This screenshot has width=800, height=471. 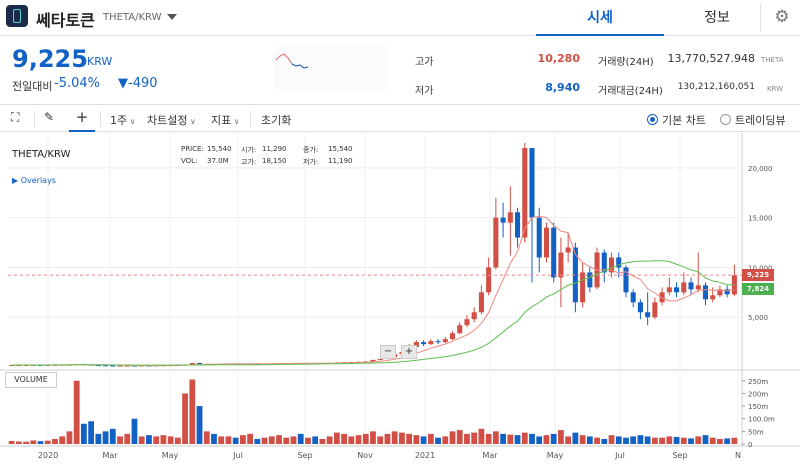 I want to click on chevron-down-icon, so click(x=172, y=17).